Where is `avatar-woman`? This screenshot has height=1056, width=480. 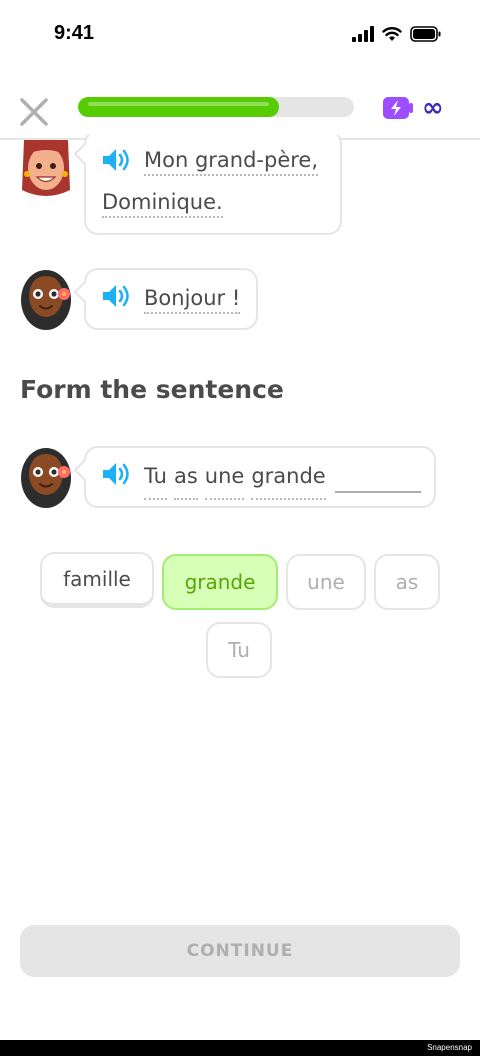 avatar-woman is located at coordinates (46, 172).